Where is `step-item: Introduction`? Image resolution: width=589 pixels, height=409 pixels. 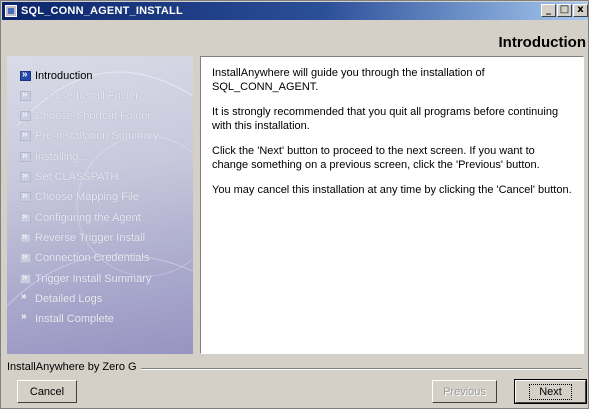 step-item: Introduction is located at coordinates (56, 75).